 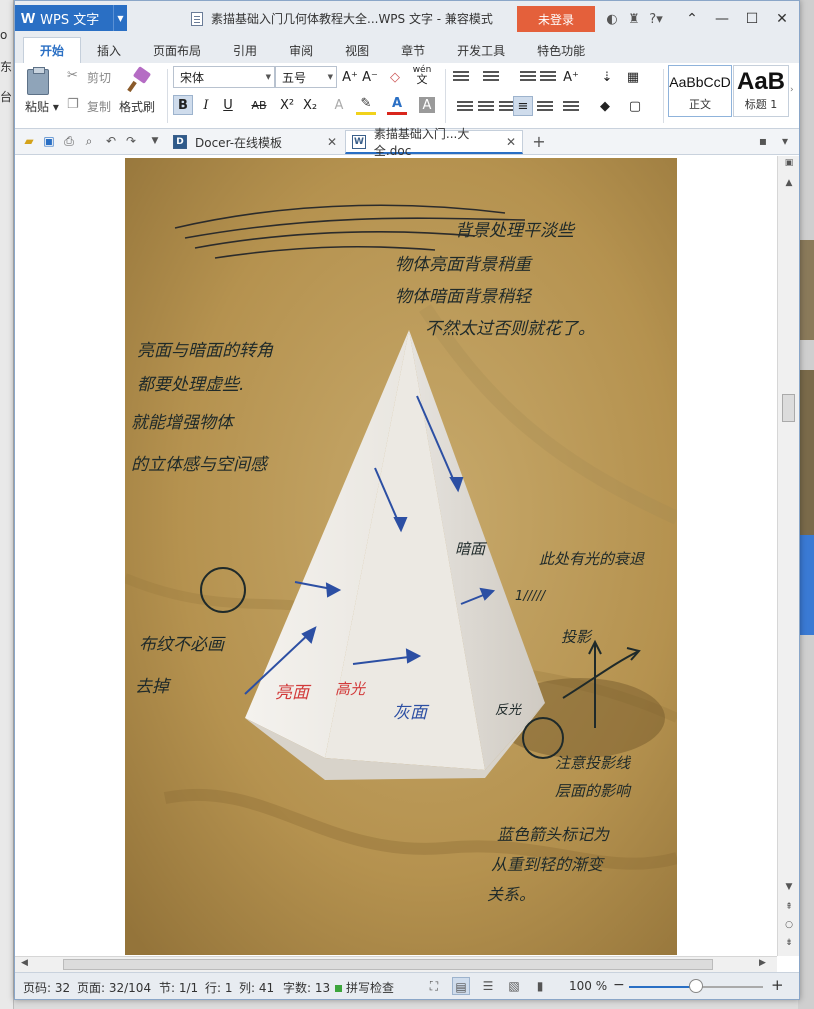 I want to click on line-spacing-icon, so click(x=571, y=107).